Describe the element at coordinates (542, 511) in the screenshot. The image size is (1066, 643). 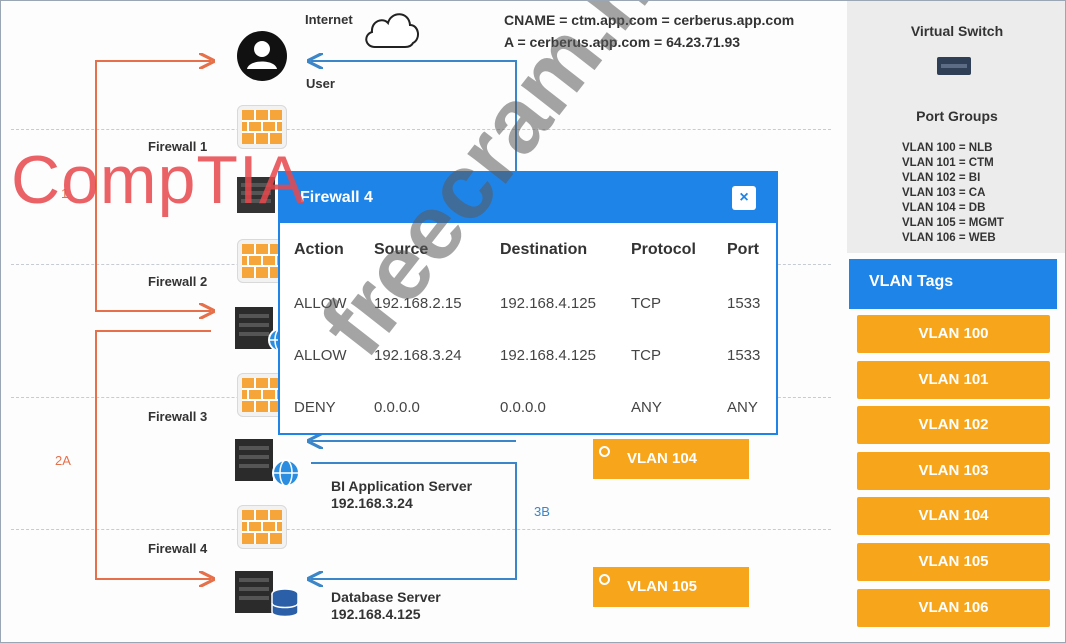
I see `path-label-3b: 3B` at that location.